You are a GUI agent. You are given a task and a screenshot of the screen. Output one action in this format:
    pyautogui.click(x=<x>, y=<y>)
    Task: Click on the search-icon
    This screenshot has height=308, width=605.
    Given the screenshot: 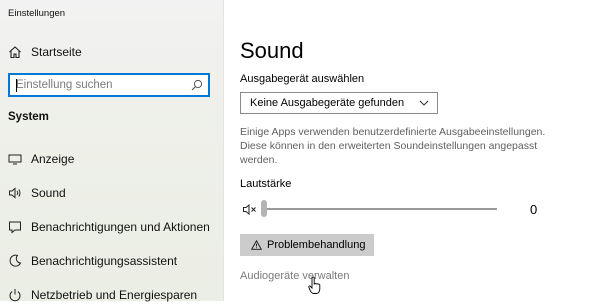 What is the action you would take?
    pyautogui.click(x=197, y=85)
    